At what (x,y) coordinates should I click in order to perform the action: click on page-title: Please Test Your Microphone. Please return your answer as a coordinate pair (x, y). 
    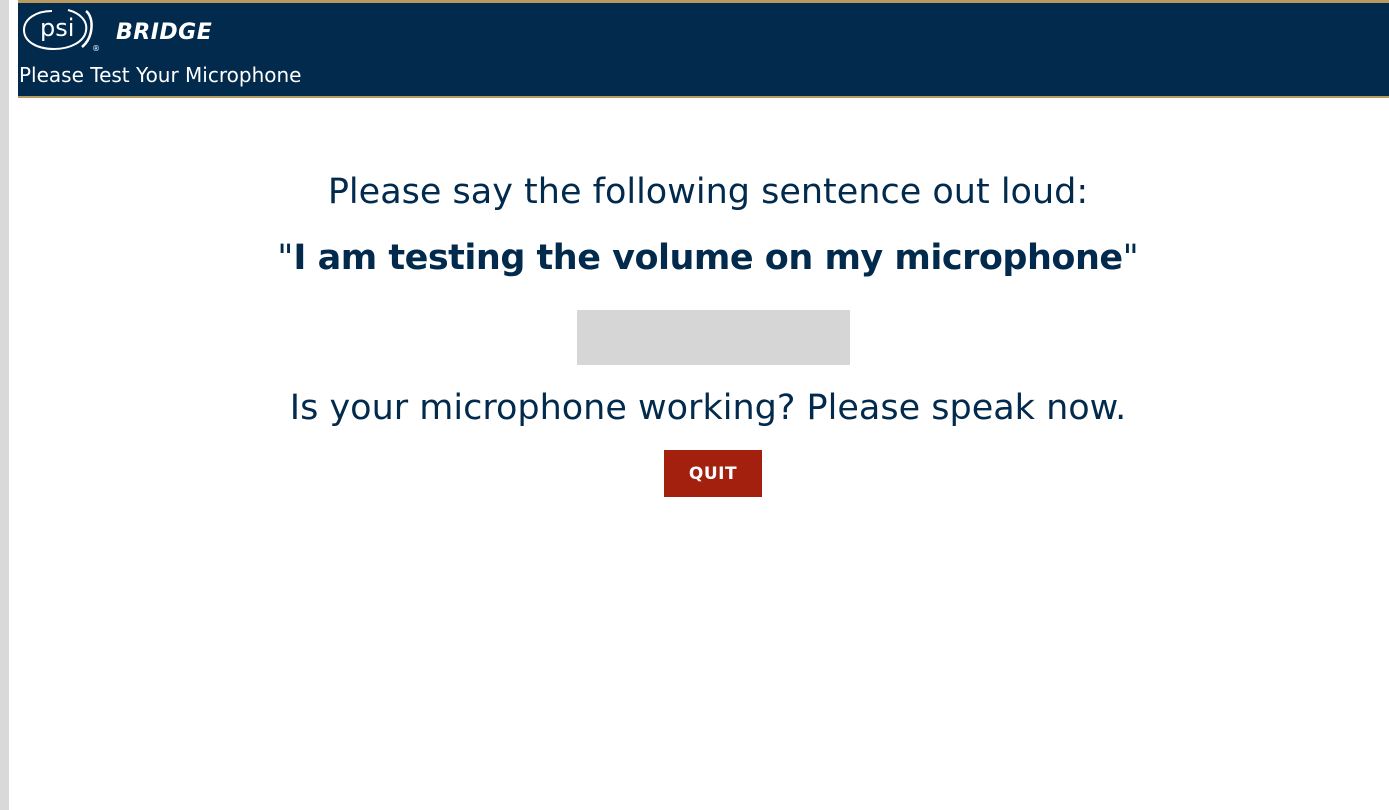
    Looking at the image, I should click on (160, 75).